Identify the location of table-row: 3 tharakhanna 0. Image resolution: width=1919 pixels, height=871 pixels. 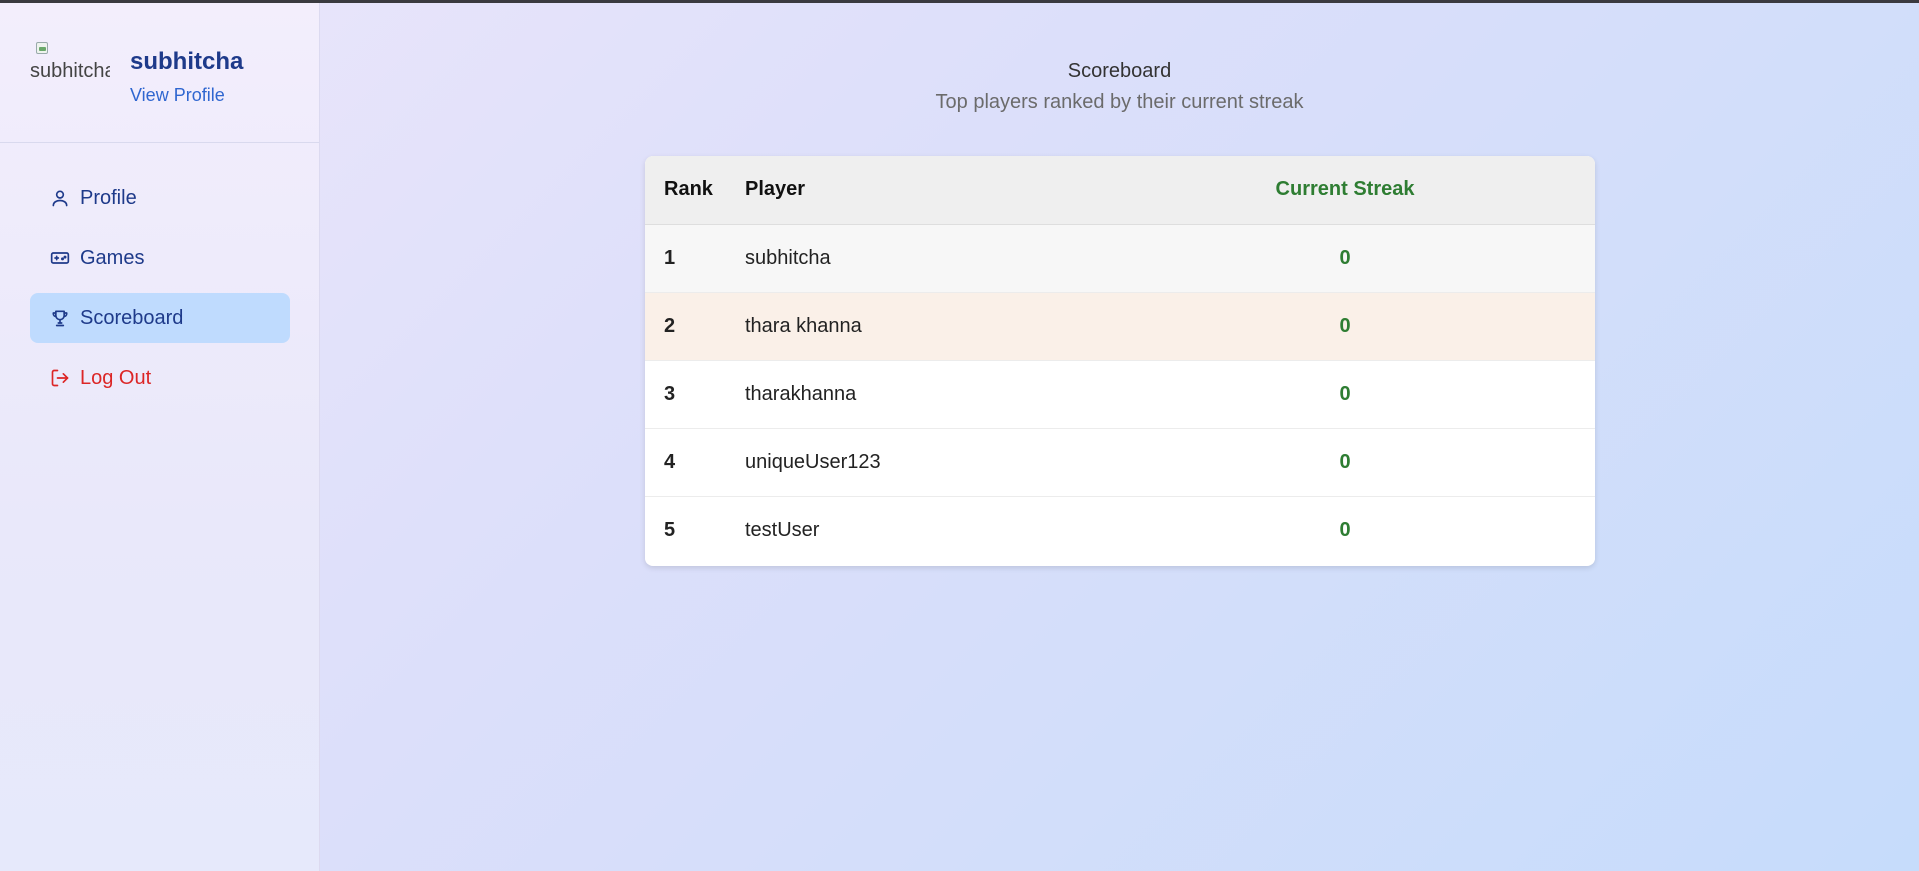
(1120, 394).